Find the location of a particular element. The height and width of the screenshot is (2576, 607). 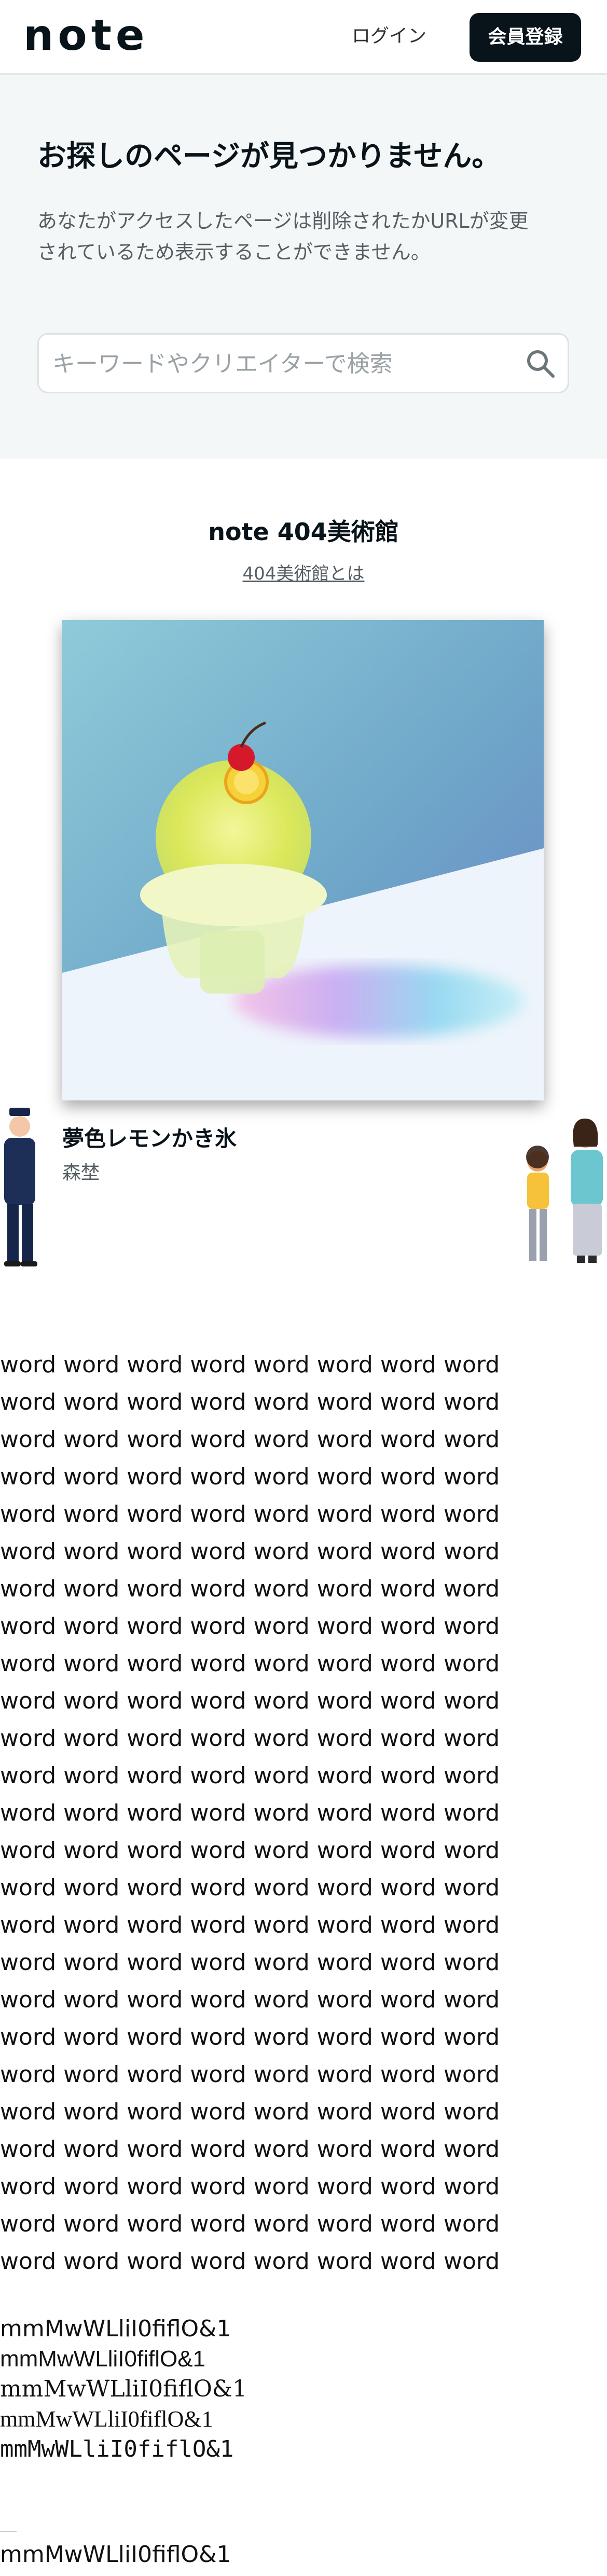

divider is located at coordinates (8, 2531).